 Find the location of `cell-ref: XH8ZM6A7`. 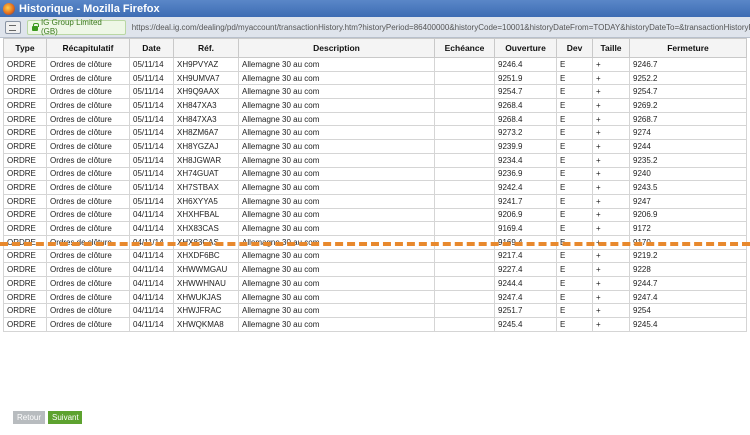

cell-ref: XH8ZM6A7 is located at coordinates (206, 133).